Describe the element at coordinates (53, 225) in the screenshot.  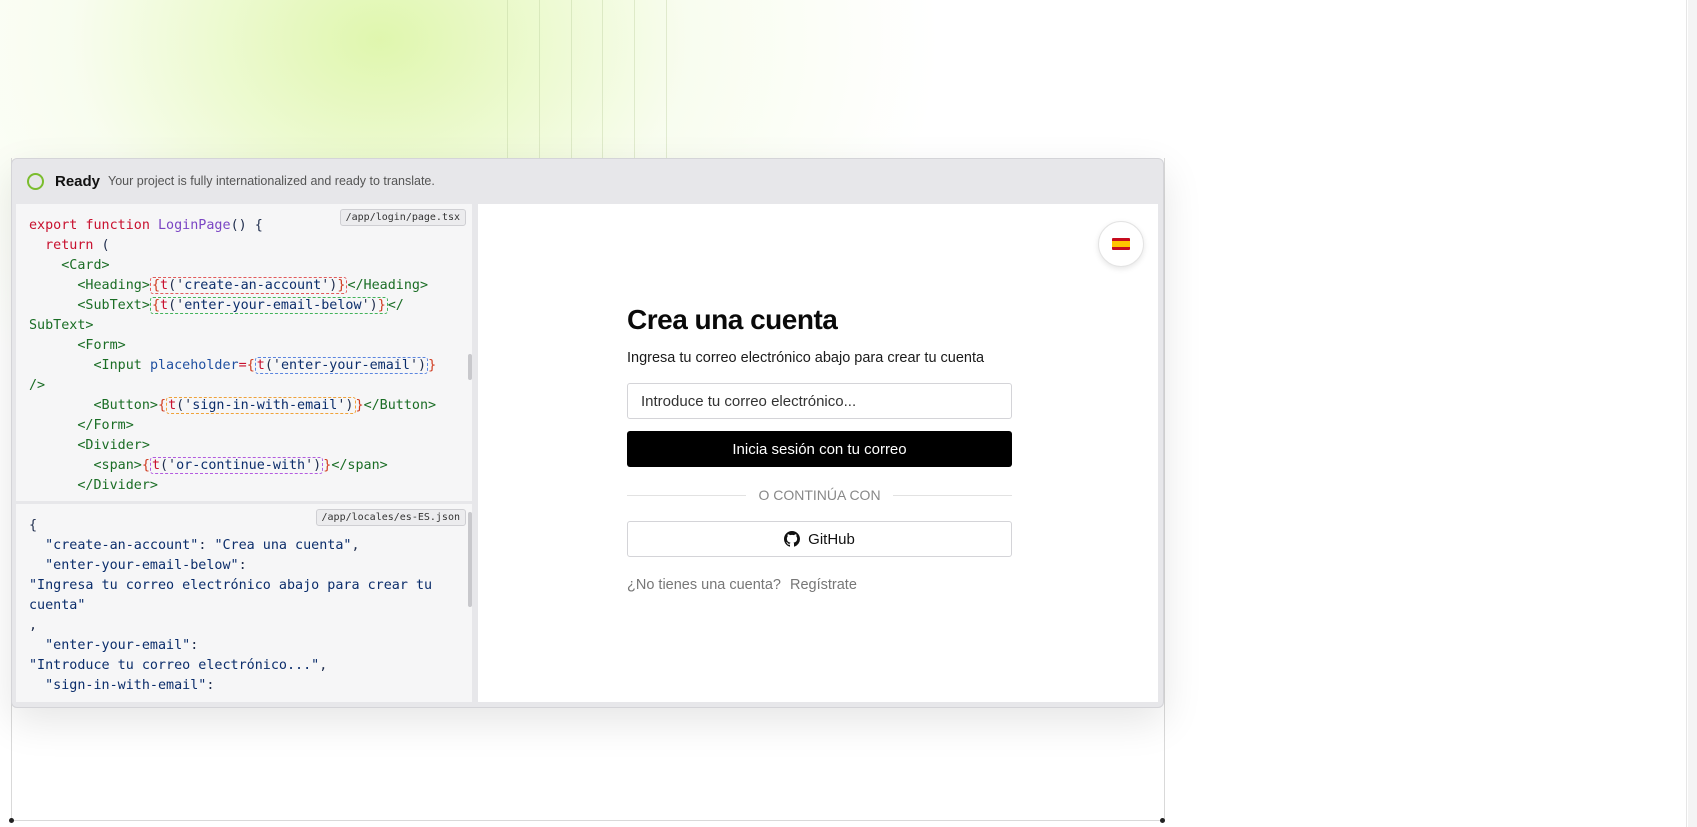
I see `code-token: export` at that location.